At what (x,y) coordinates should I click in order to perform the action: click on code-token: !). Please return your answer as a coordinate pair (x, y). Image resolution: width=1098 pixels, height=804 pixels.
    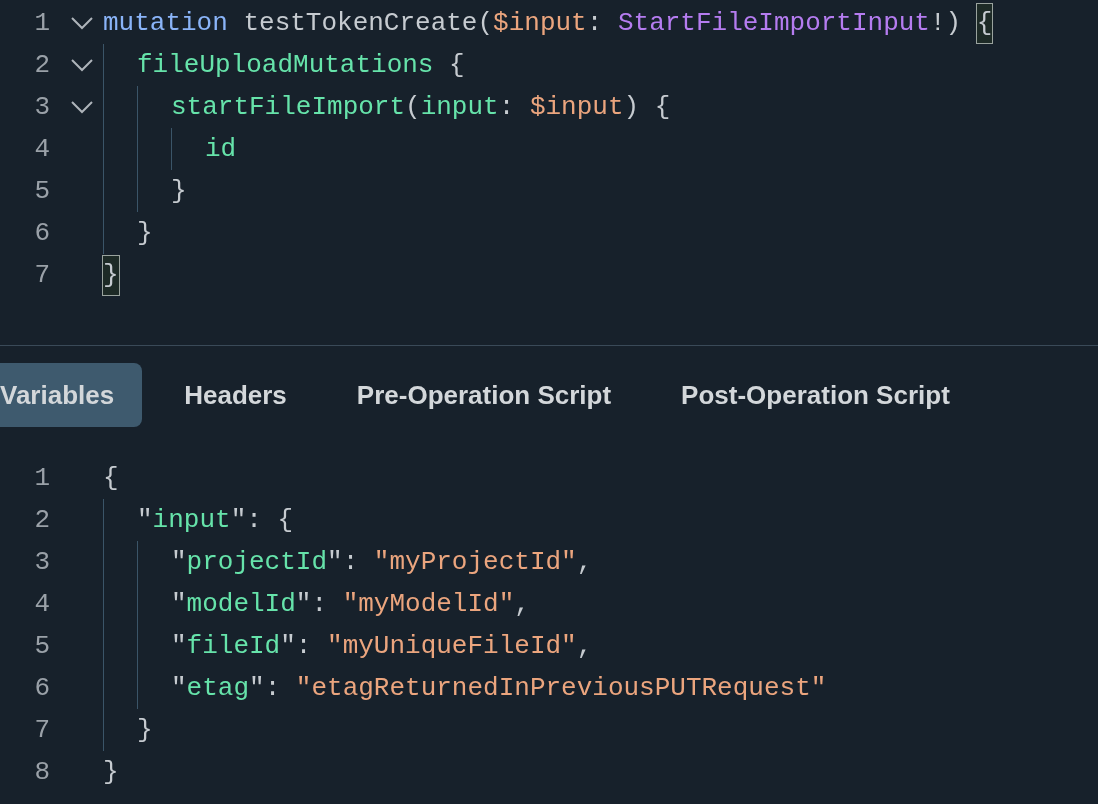
    Looking at the image, I should click on (946, 23).